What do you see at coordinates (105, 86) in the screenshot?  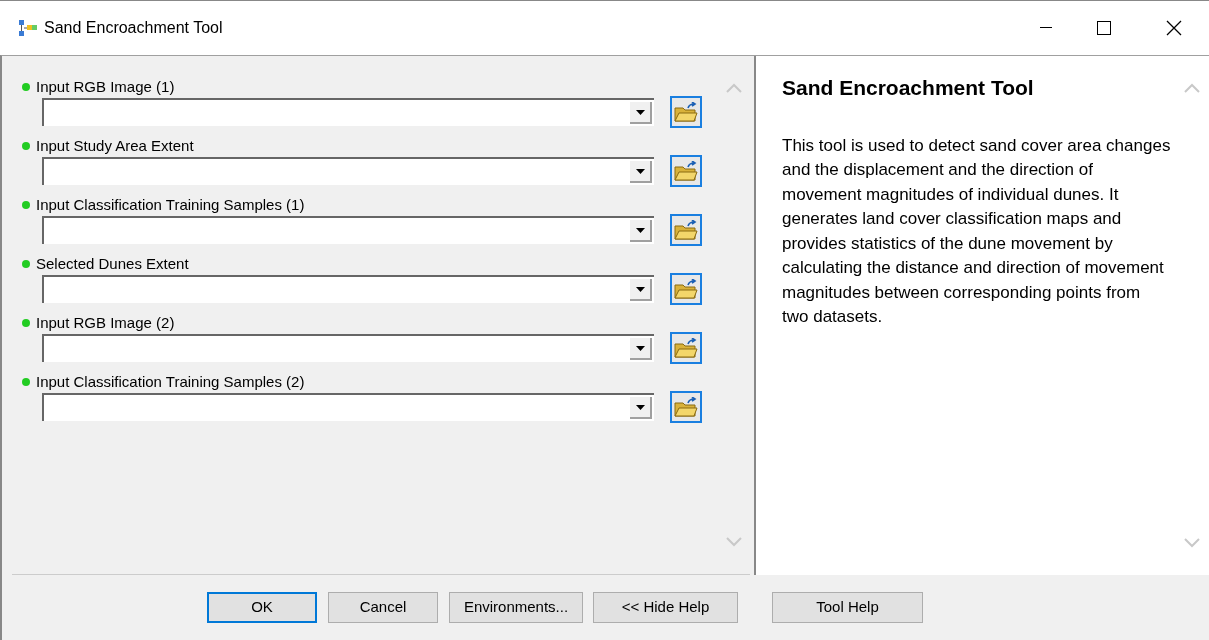 I see `parameter-label: Input RGB Image (1)` at bounding box center [105, 86].